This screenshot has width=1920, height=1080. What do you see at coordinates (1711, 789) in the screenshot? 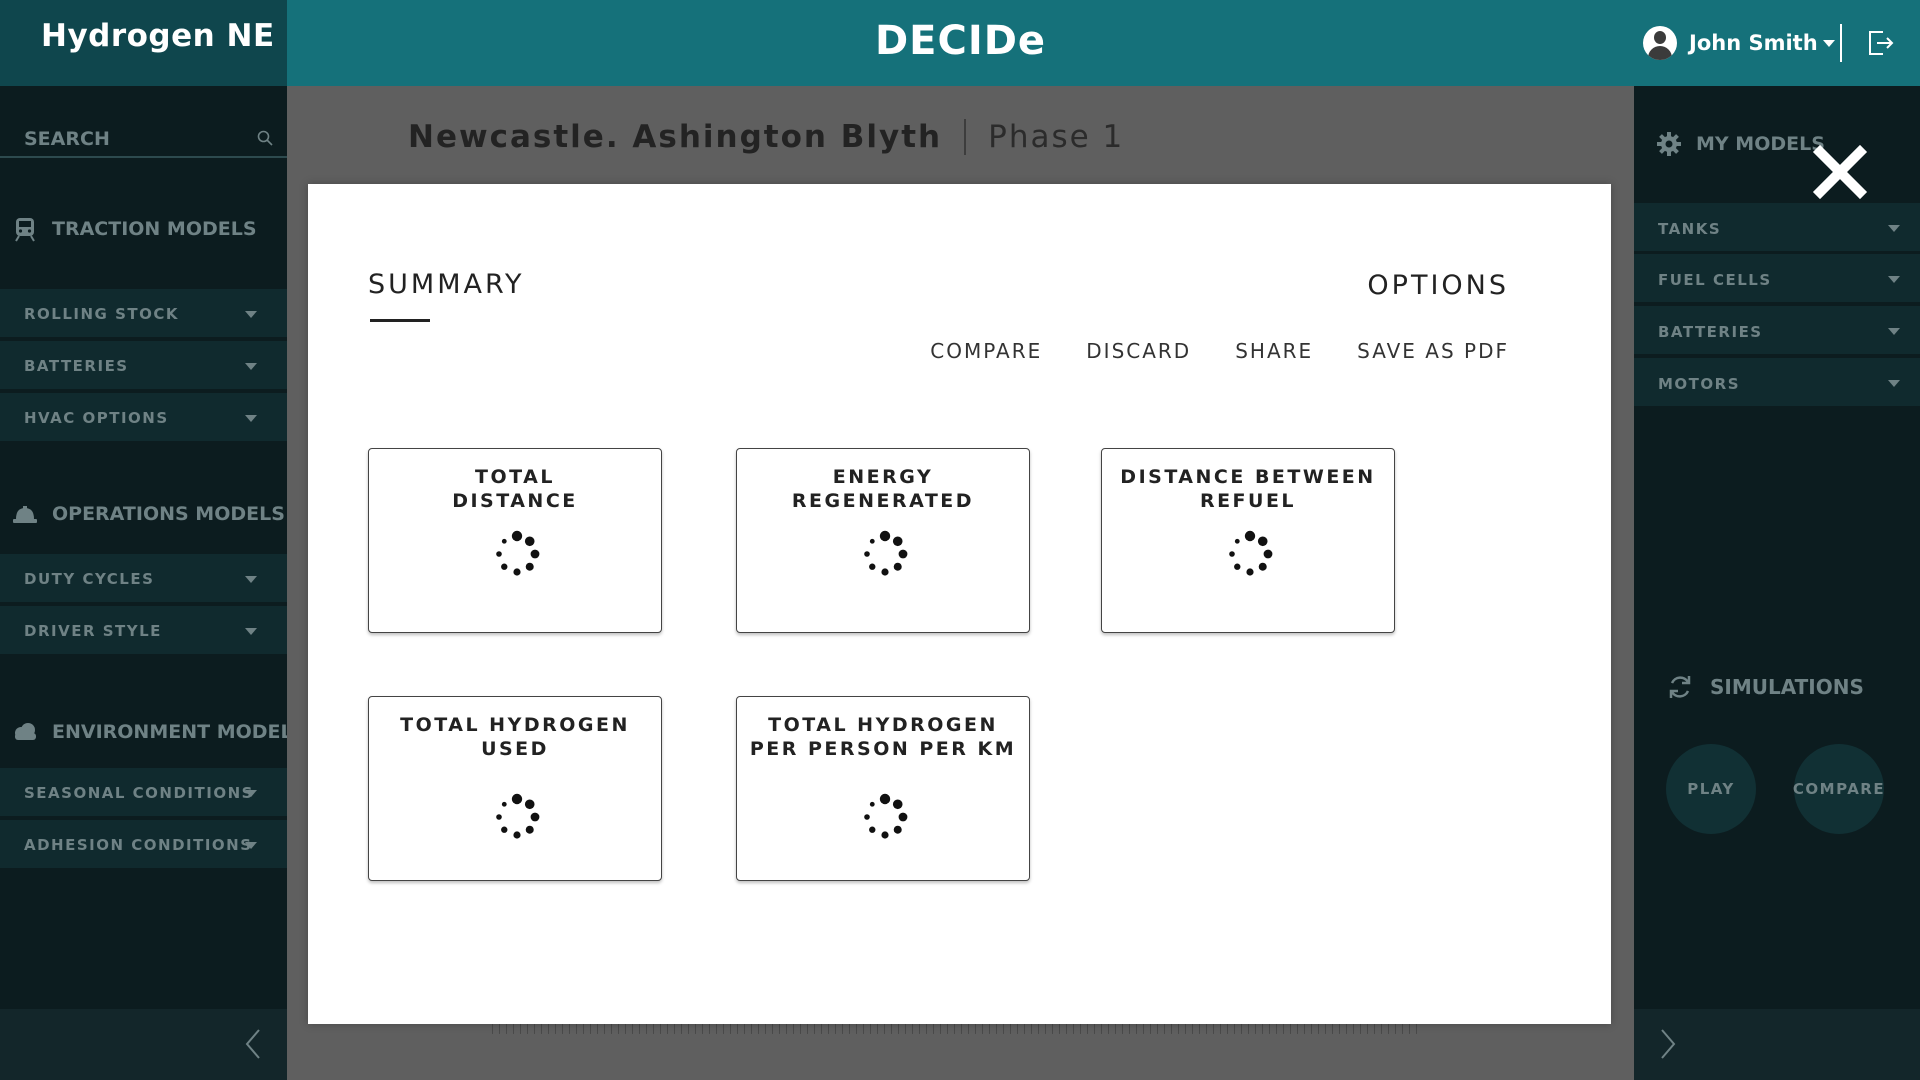
I see `play-button: PLAY` at bounding box center [1711, 789].